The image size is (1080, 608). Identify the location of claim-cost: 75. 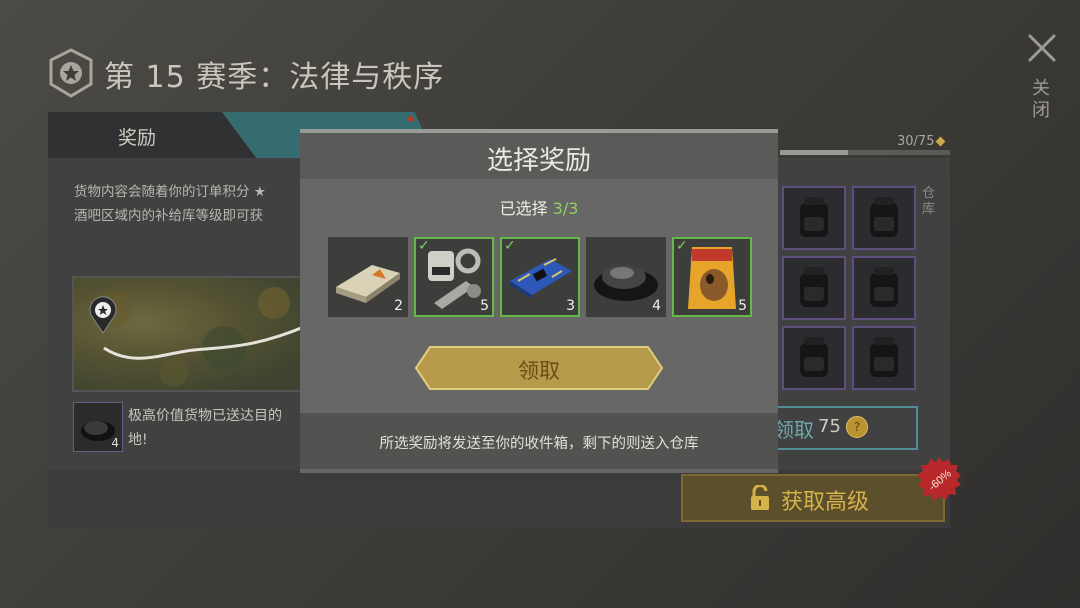
(829, 426).